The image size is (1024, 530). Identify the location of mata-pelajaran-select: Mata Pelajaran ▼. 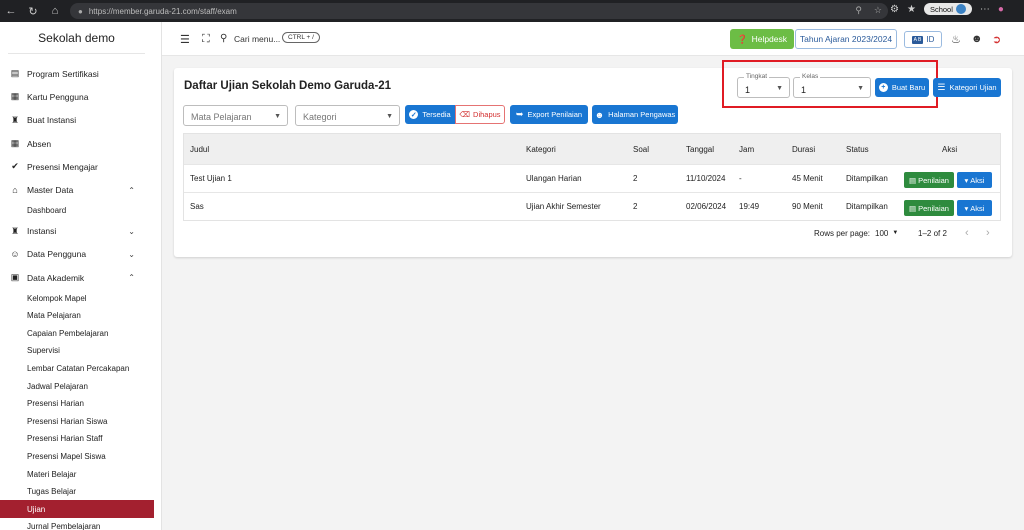
(235, 115).